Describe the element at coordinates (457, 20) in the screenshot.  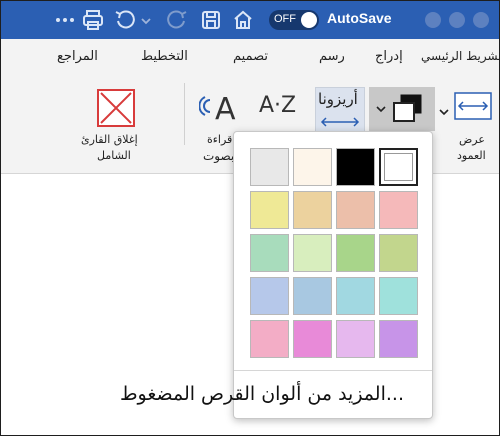
I see `window-minimize-dot` at that location.